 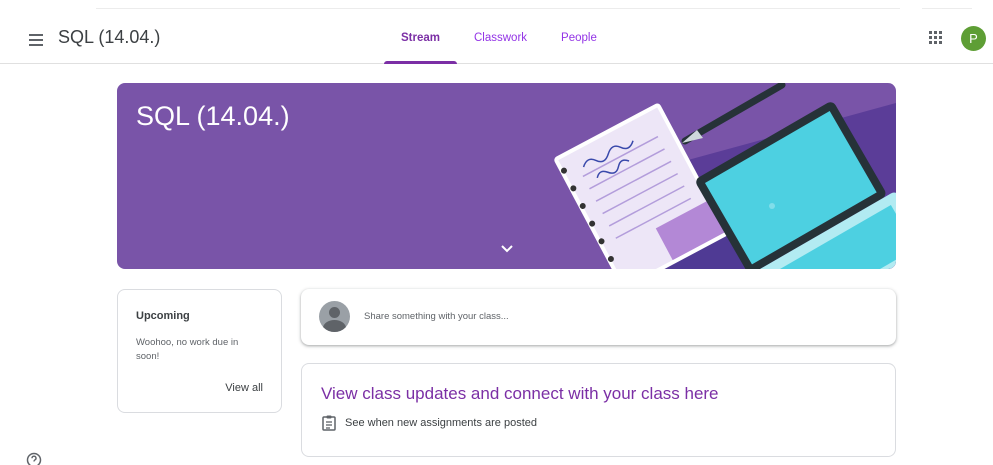 I want to click on view-all-link: View all, so click(x=244, y=388).